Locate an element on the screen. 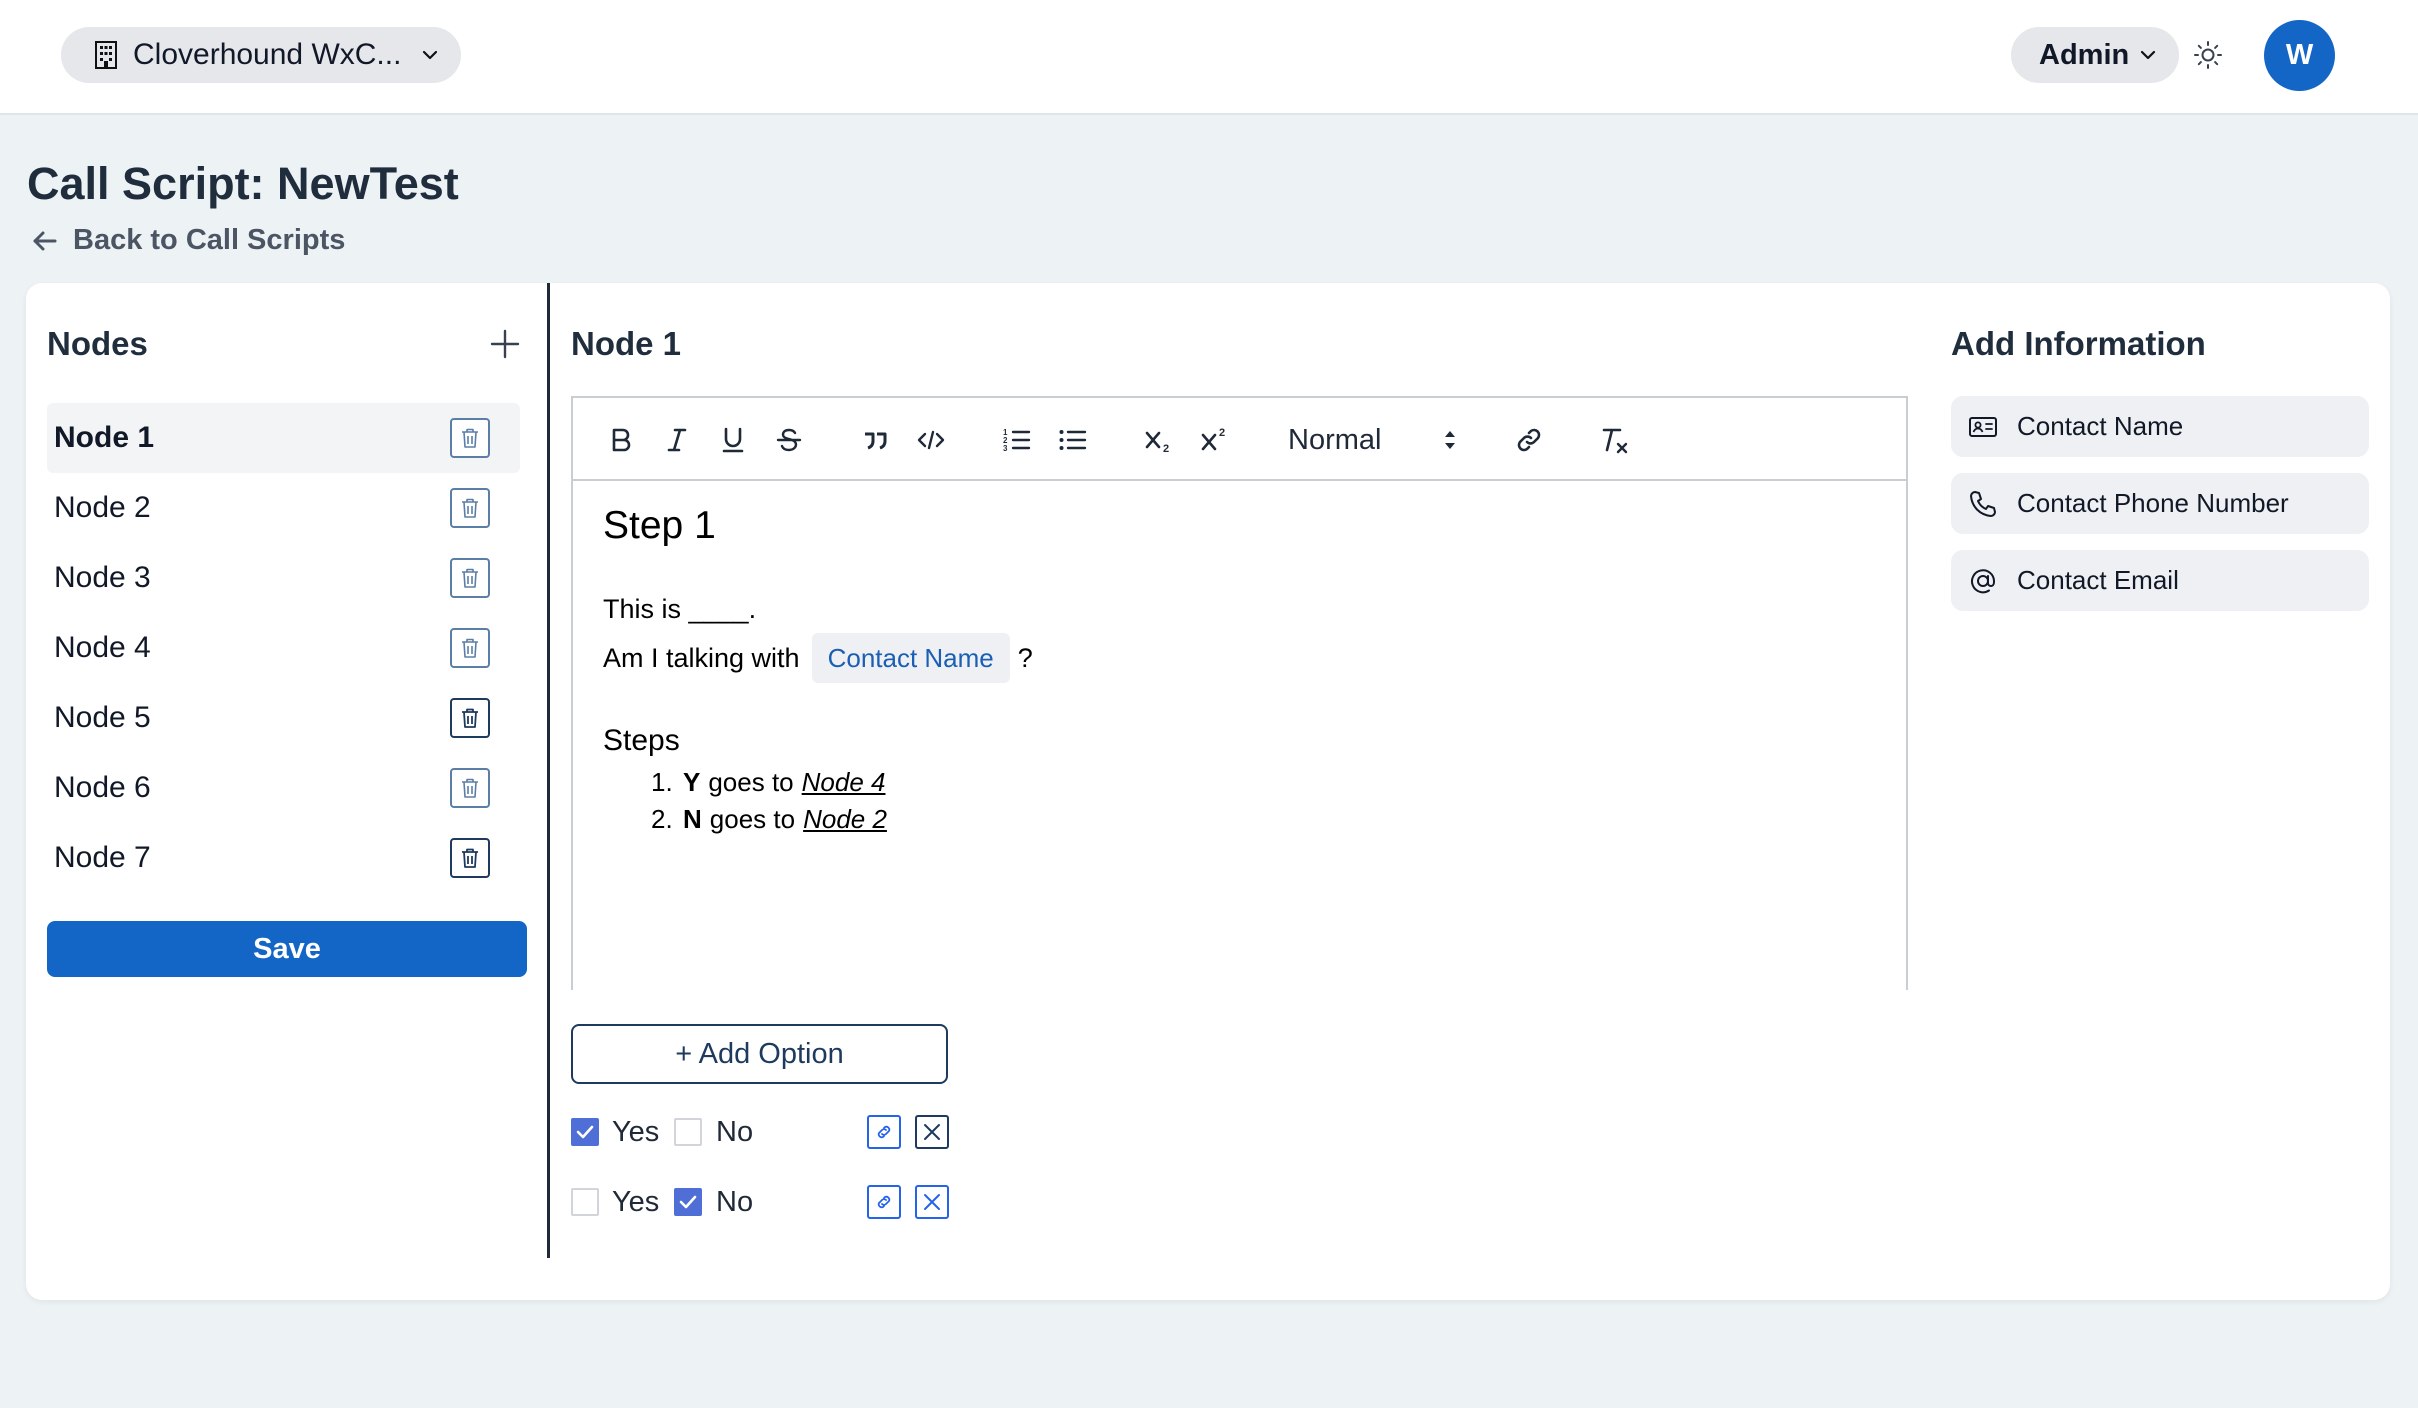 This screenshot has height=1408, width=2418. blockquote-icon is located at coordinates (875, 440).